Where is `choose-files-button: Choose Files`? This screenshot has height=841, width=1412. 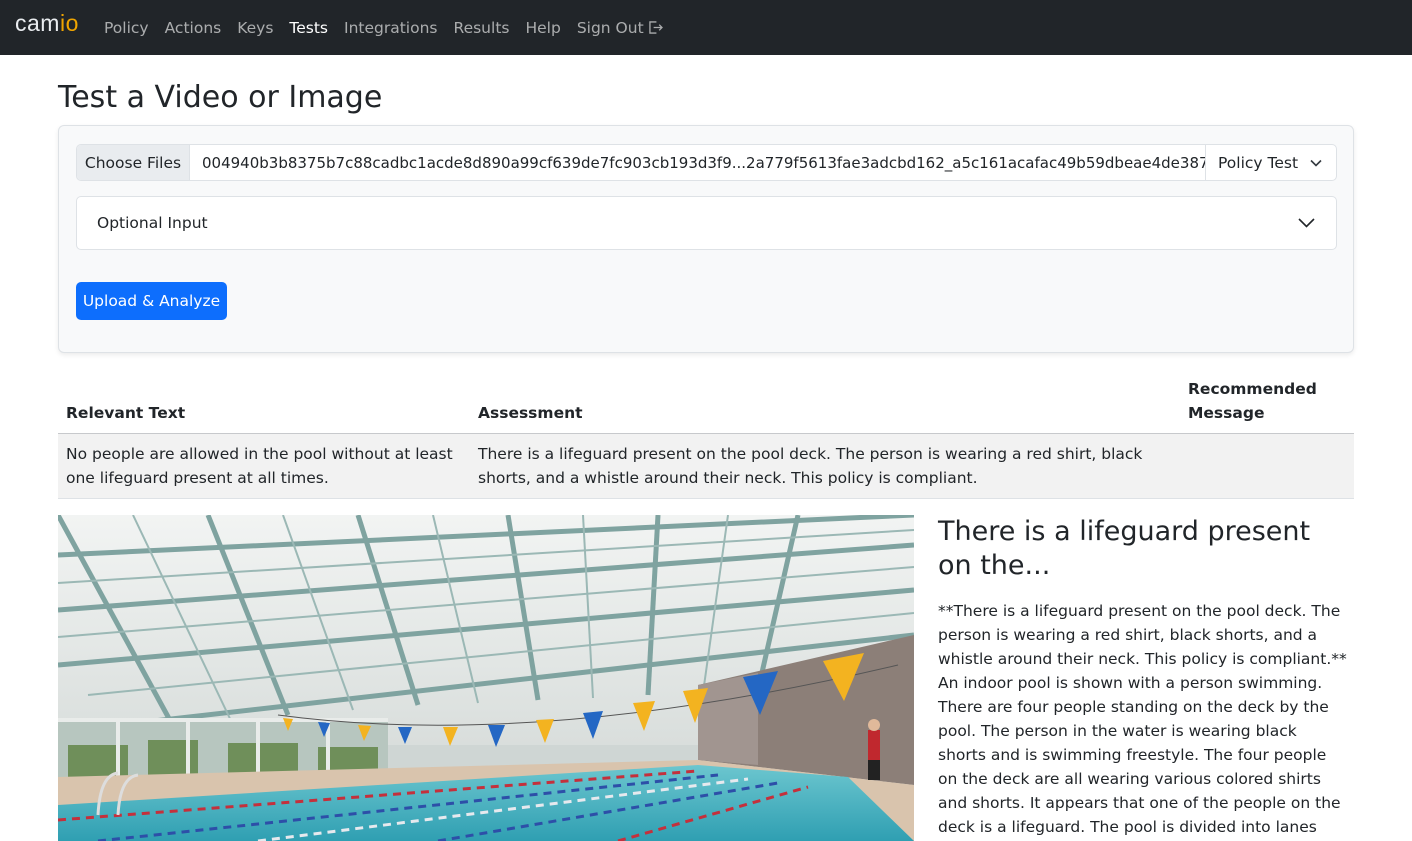 choose-files-button: Choose Files is located at coordinates (133, 162).